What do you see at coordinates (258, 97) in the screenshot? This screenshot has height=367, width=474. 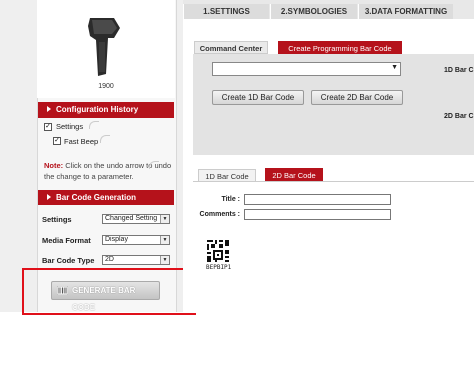 I see `create-1d-barcode-button: Create 1D Bar Code` at bounding box center [258, 97].